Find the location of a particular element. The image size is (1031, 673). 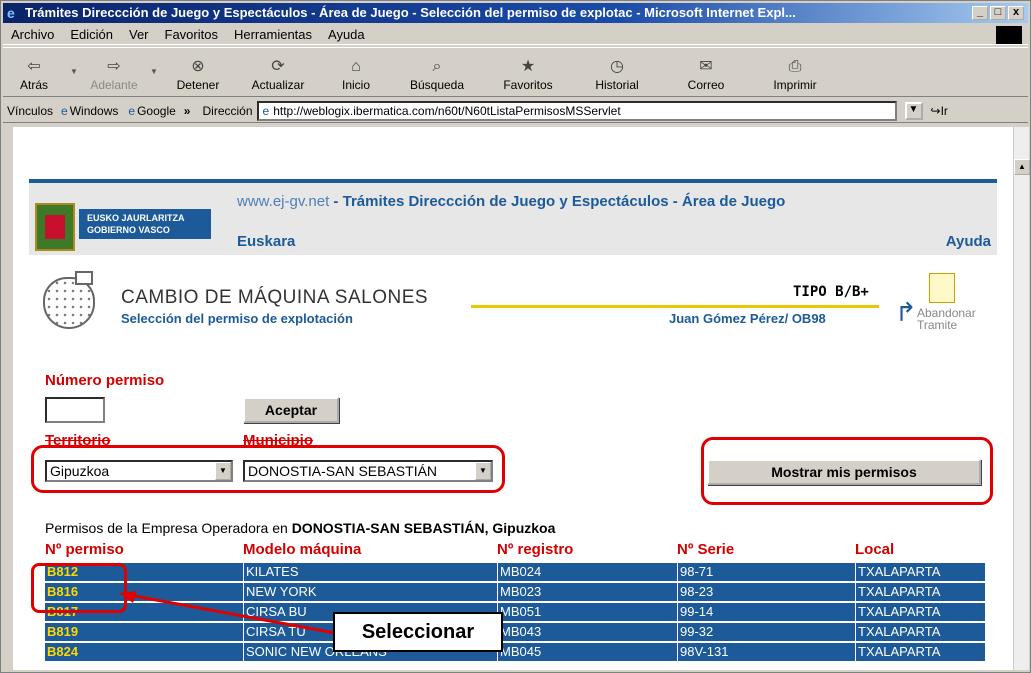

seleccionar-callout: Seleccionar is located at coordinates (418, 632).